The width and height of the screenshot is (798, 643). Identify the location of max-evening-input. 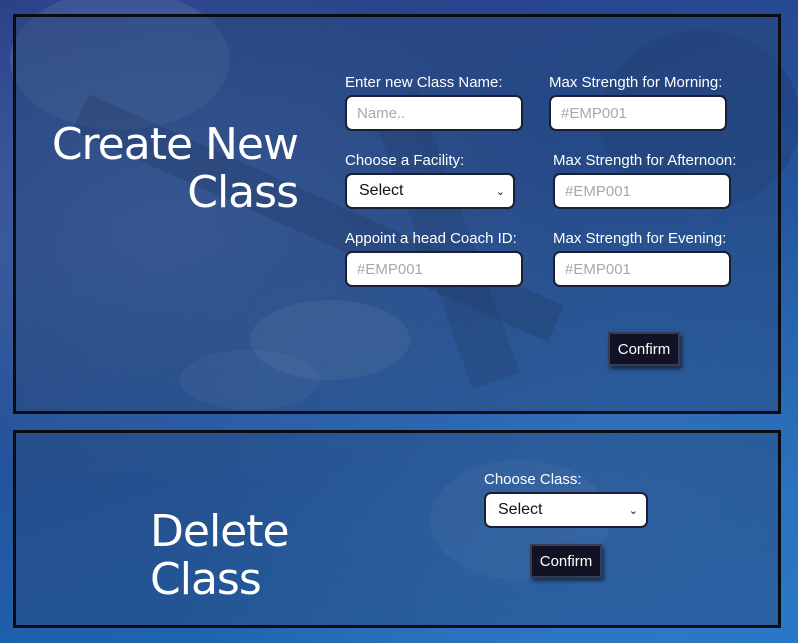
(642, 269).